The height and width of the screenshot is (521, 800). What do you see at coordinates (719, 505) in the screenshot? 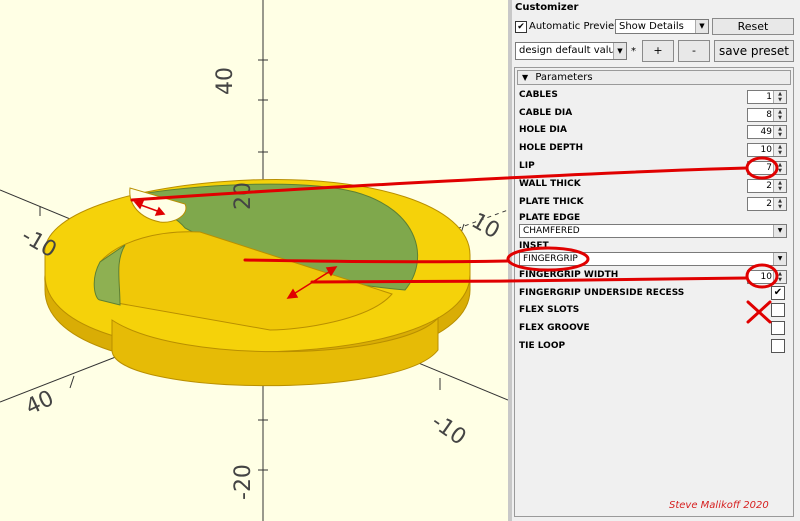
I see `author-credit: Steve Malikoff 2020` at bounding box center [719, 505].